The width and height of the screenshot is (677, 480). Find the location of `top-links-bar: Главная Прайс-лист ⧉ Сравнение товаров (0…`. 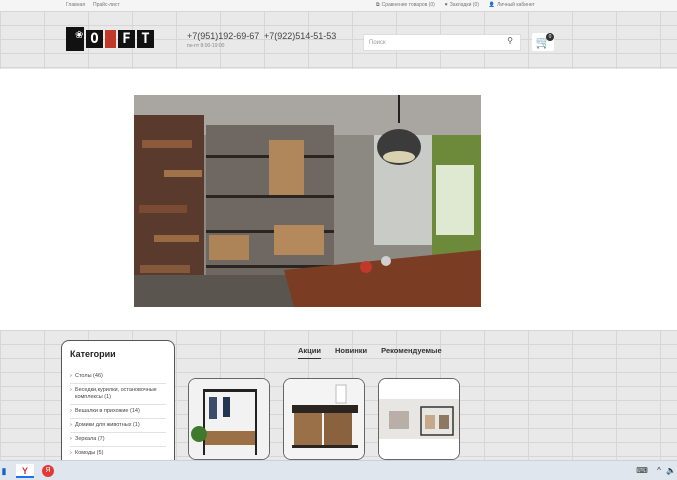

top-links-bar: Главная Прайс-лист ⧉ Сравнение товаров (0… is located at coordinates (338, 5).